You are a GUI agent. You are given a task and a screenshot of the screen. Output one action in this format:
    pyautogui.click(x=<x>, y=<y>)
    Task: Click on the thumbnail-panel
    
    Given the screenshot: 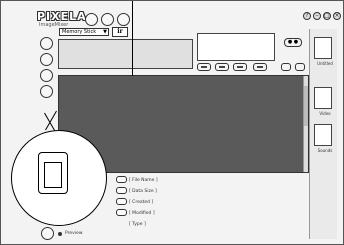 What is the action you would take?
    pyautogui.click(x=125, y=54)
    